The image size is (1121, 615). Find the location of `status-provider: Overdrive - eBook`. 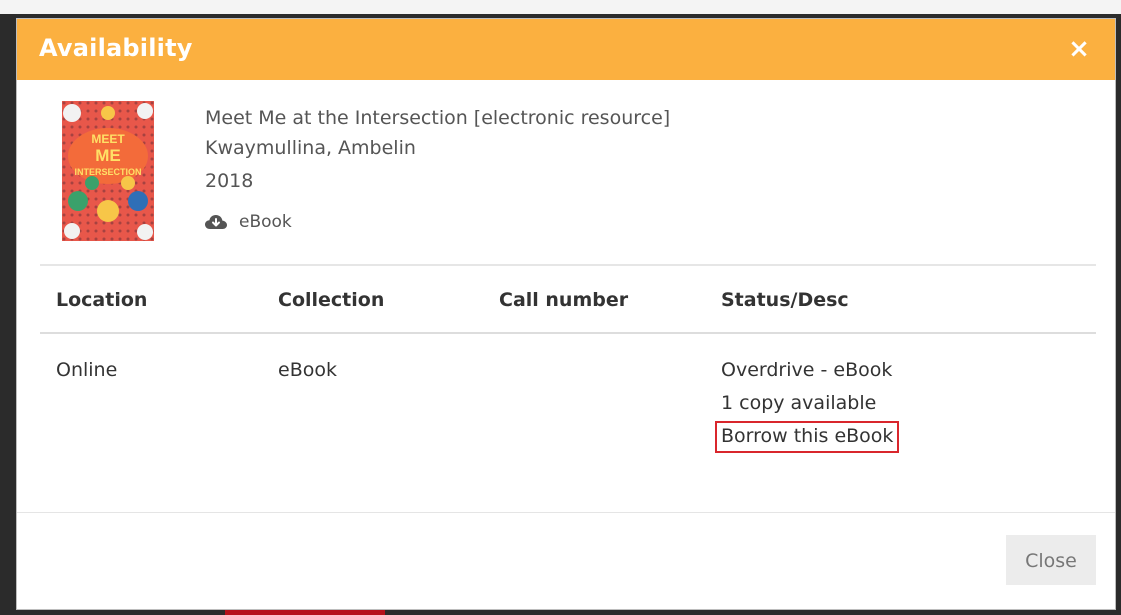

status-provider: Overdrive - eBook is located at coordinates (807, 370).